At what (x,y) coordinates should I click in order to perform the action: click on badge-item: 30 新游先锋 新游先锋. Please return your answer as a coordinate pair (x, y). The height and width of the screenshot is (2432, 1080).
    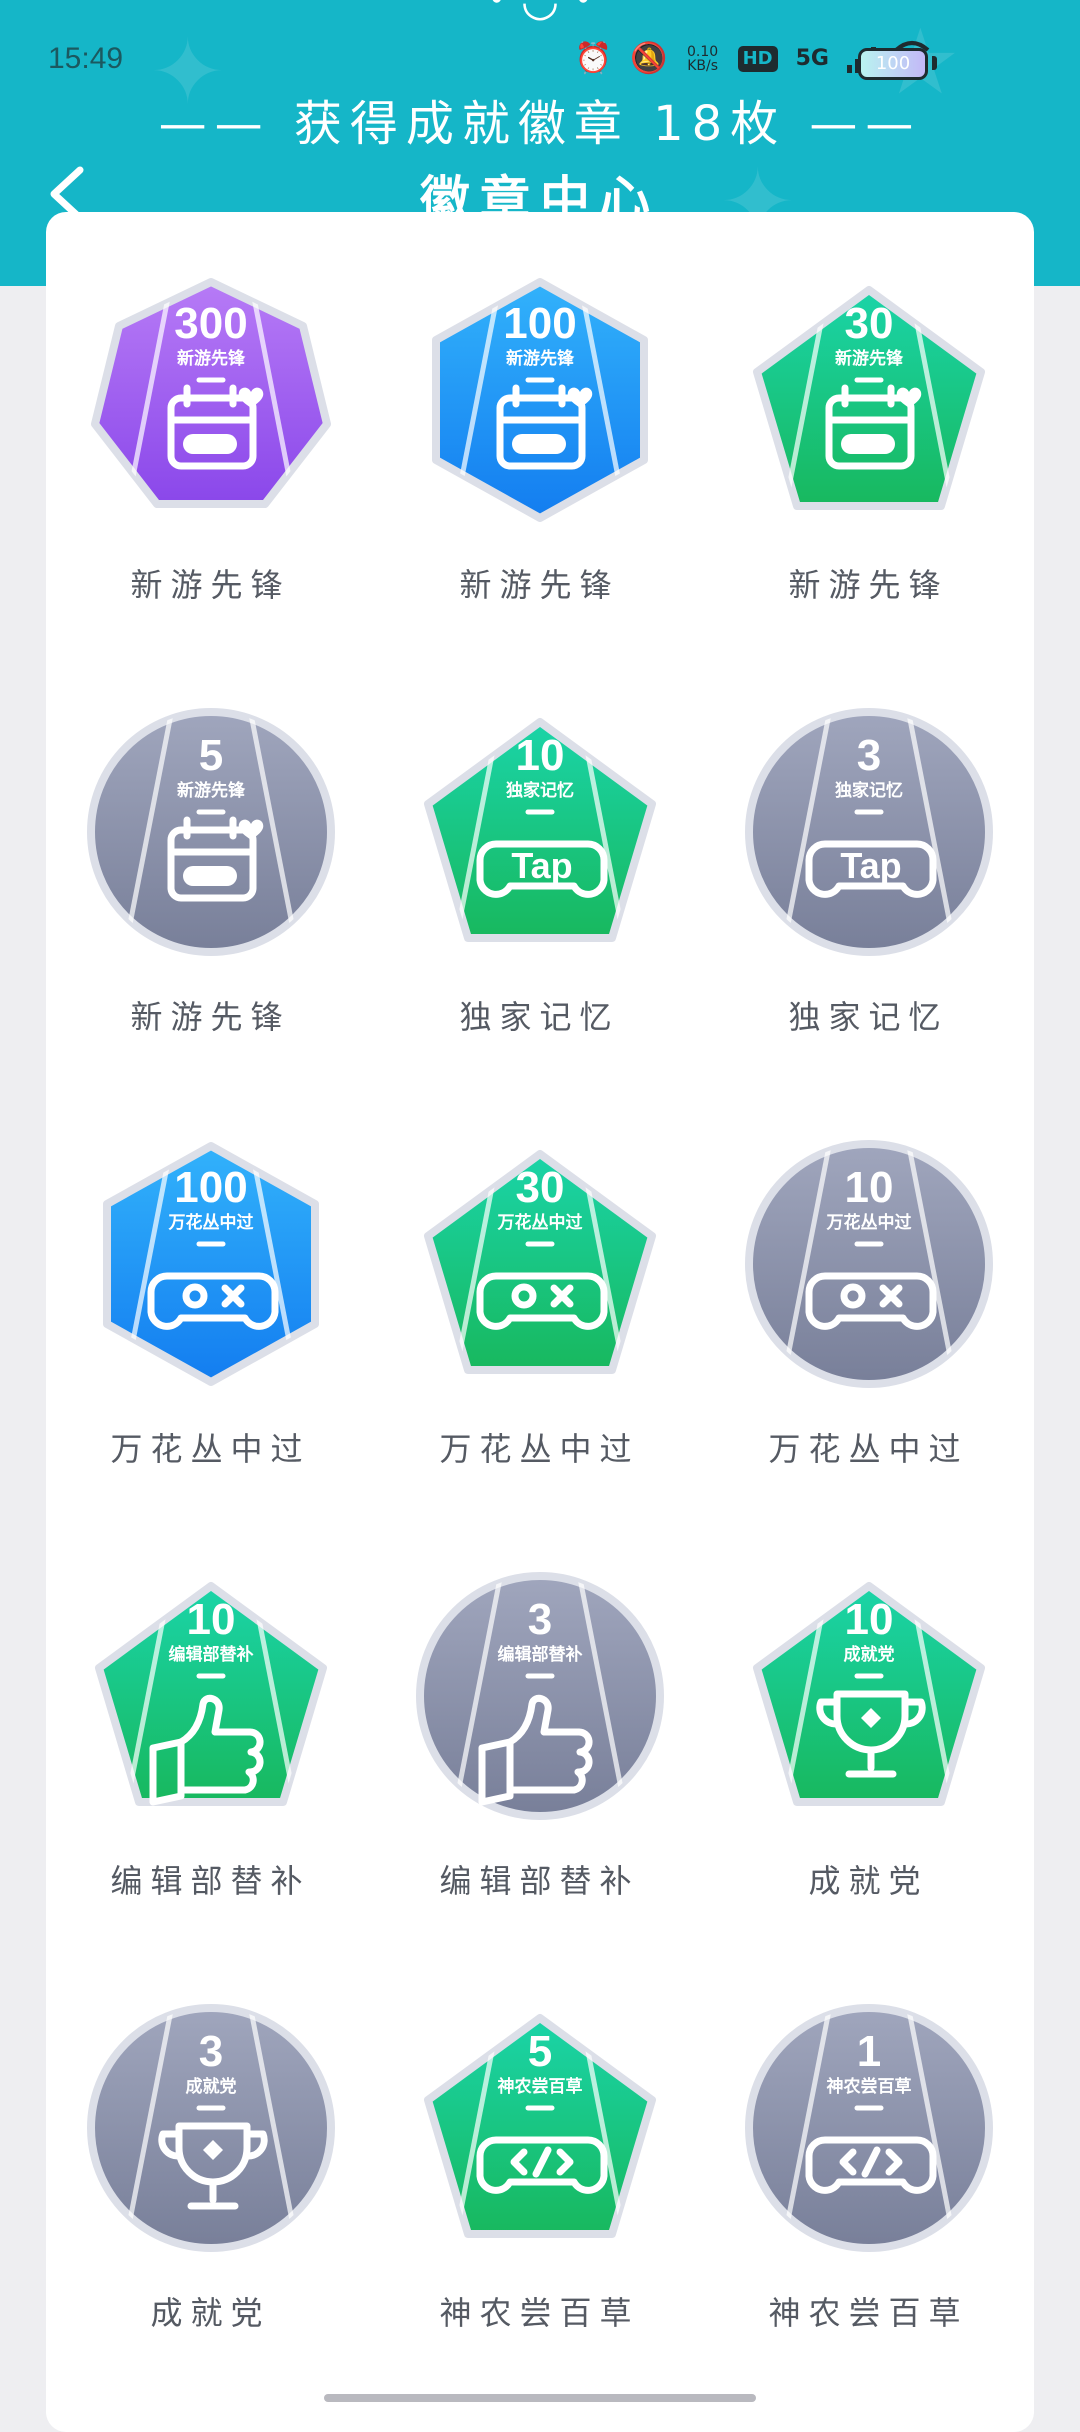
    Looking at the image, I should click on (868, 488).